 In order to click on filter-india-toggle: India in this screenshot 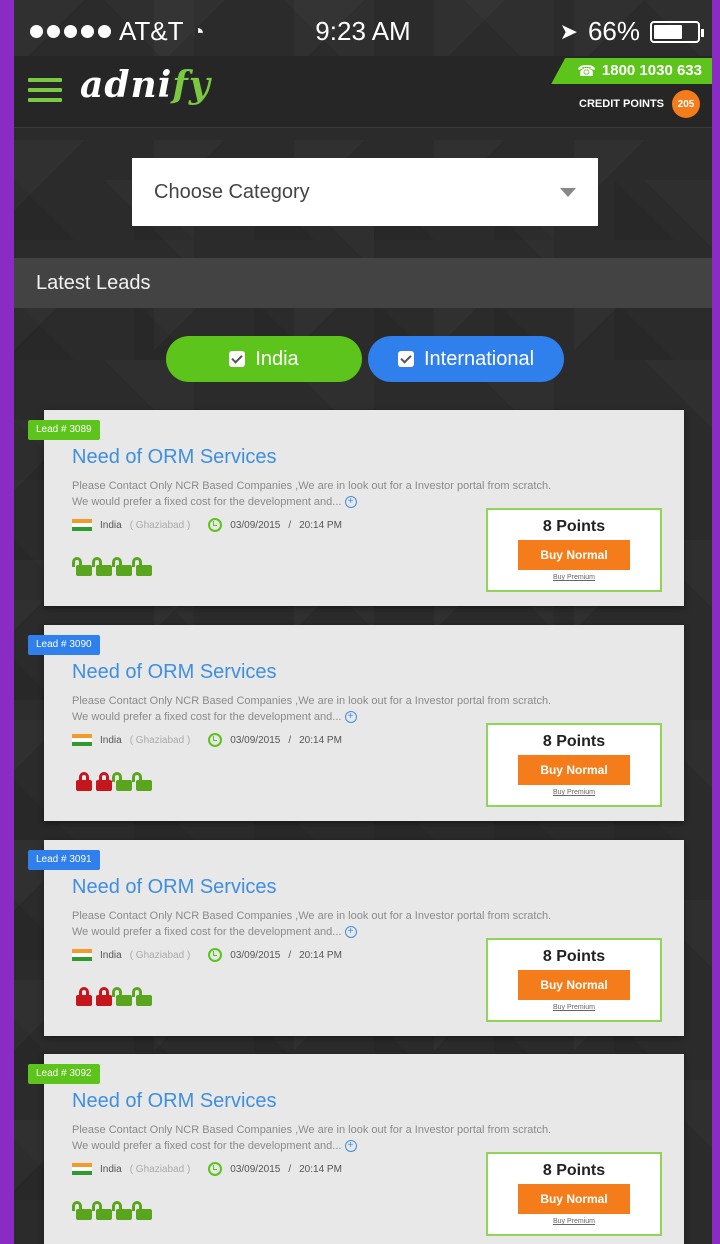, I will do `click(264, 359)`.